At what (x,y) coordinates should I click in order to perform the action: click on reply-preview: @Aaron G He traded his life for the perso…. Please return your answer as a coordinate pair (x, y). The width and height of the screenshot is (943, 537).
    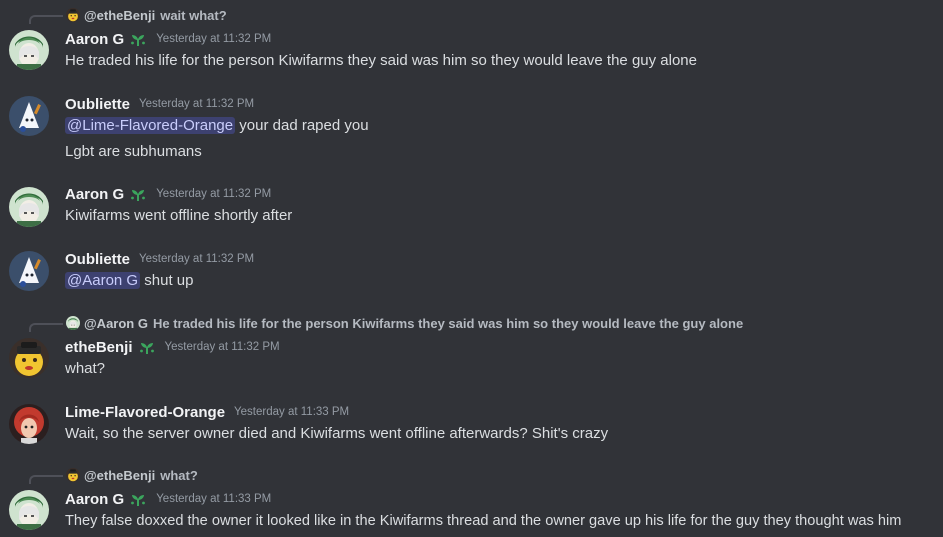
    Looking at the image, I should click on (471, 323).